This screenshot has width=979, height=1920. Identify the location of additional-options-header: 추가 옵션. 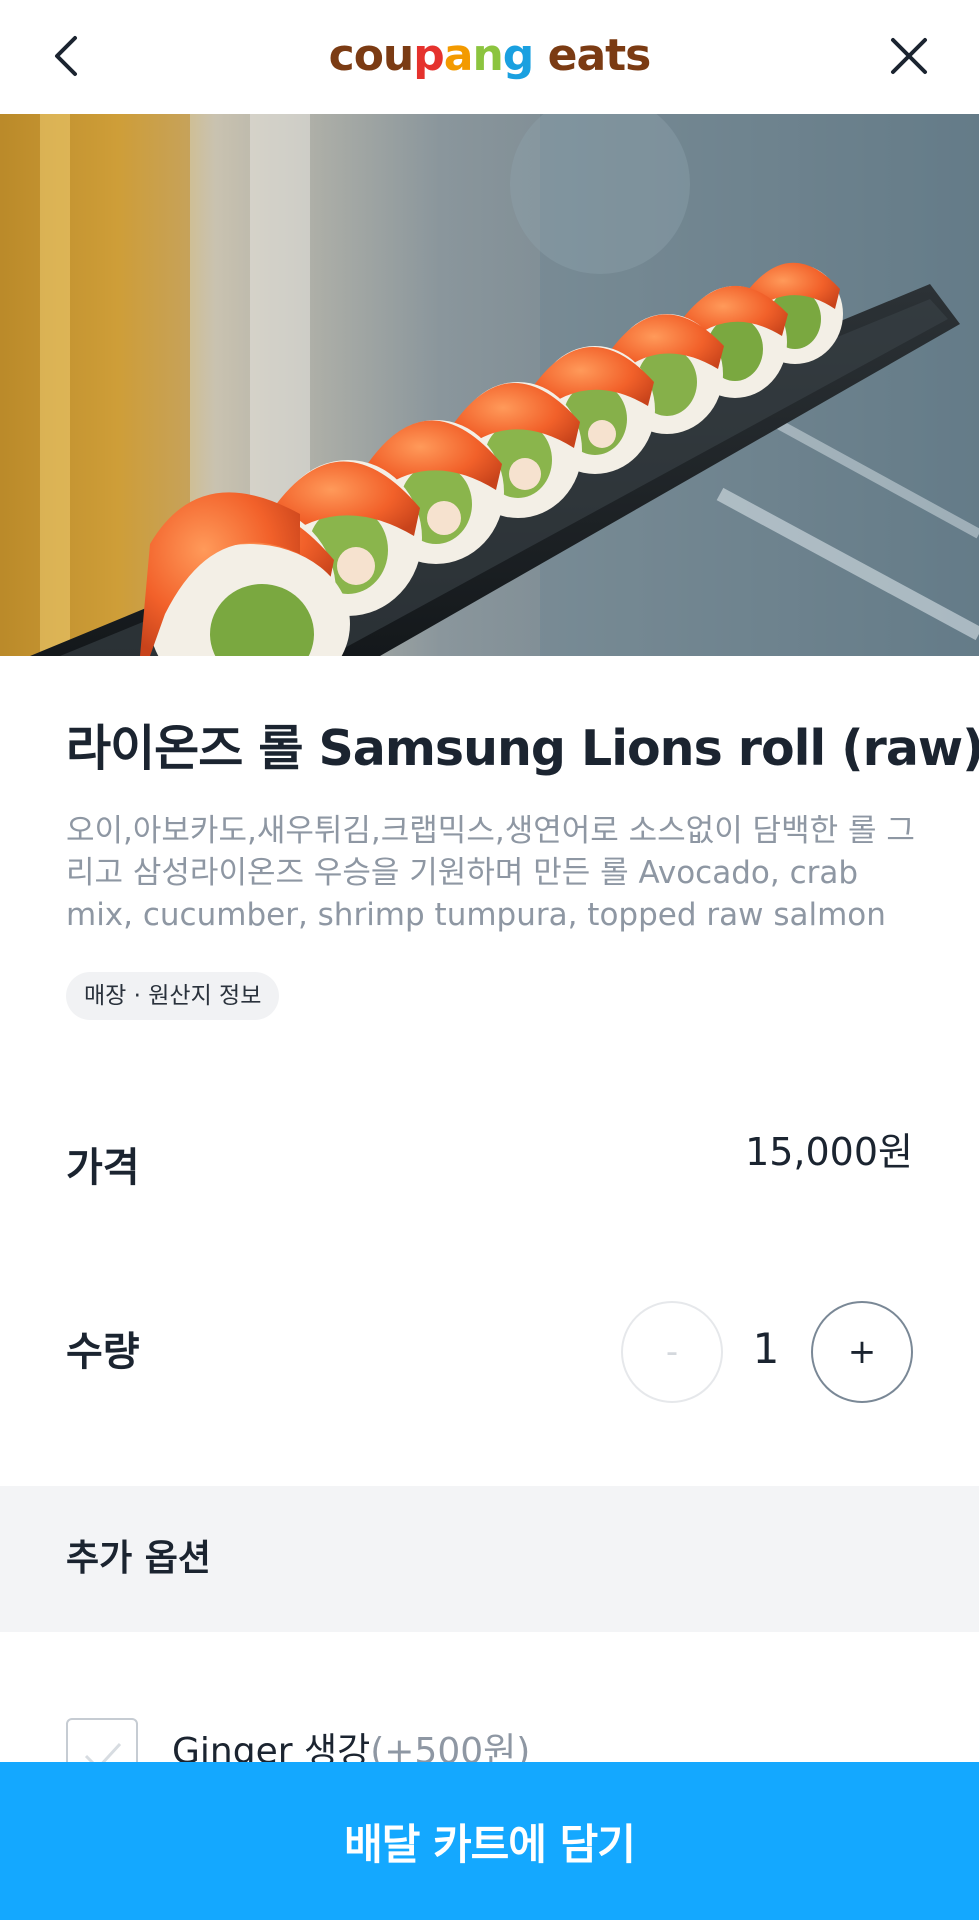
(489, 1559).